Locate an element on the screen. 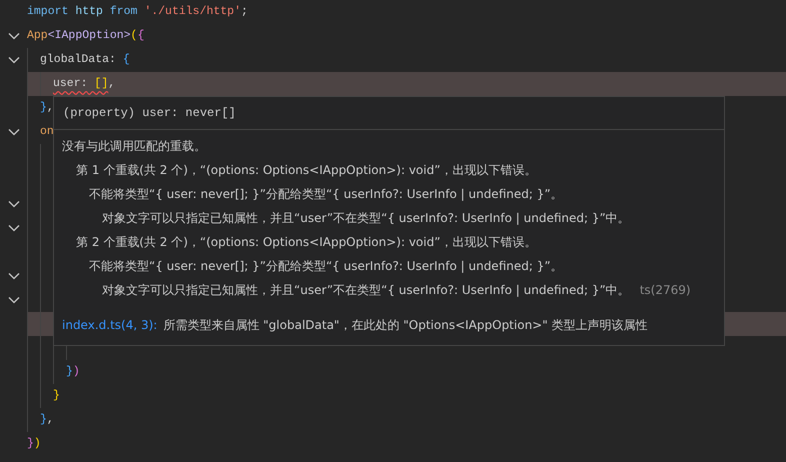 The height and width of the screenshot is (462, 786). definition-link: index.d.ts(4, 3): is located at coordinates (110, 325).